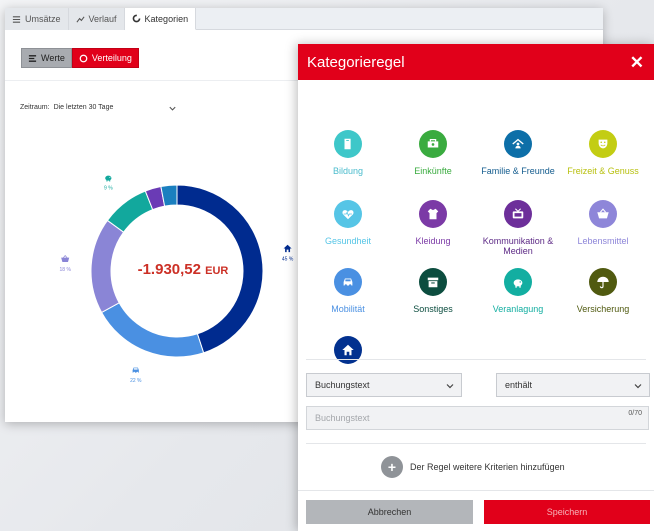 This screenshot has height=531, width=654. Describe the element at coordinates (169, 269) in the screenshot. I see `total-amount: -1.930,52` at that location.